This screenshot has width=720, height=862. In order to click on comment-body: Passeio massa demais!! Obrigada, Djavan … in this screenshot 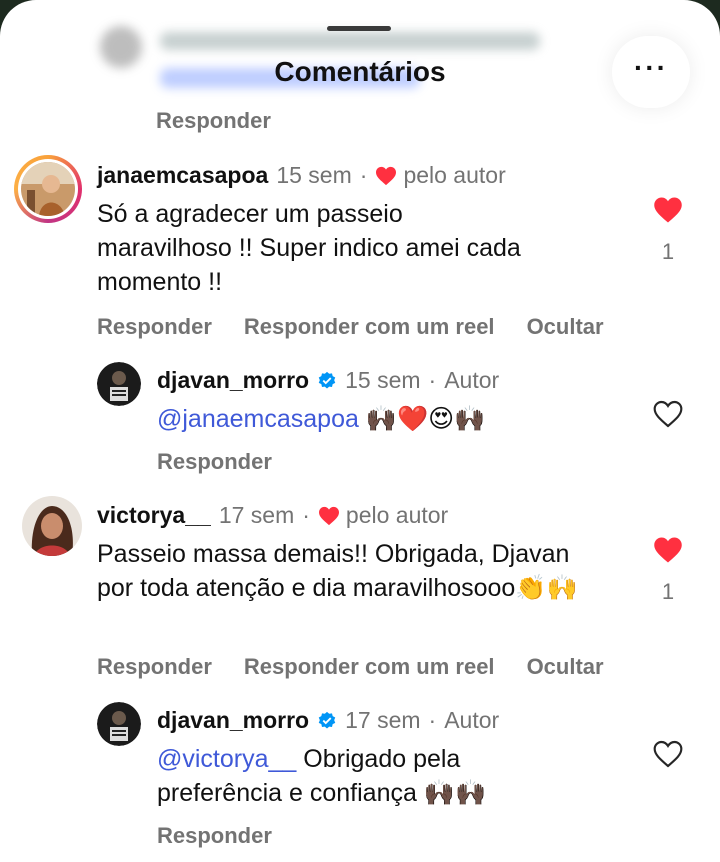, I will do `click(333, 571)`.